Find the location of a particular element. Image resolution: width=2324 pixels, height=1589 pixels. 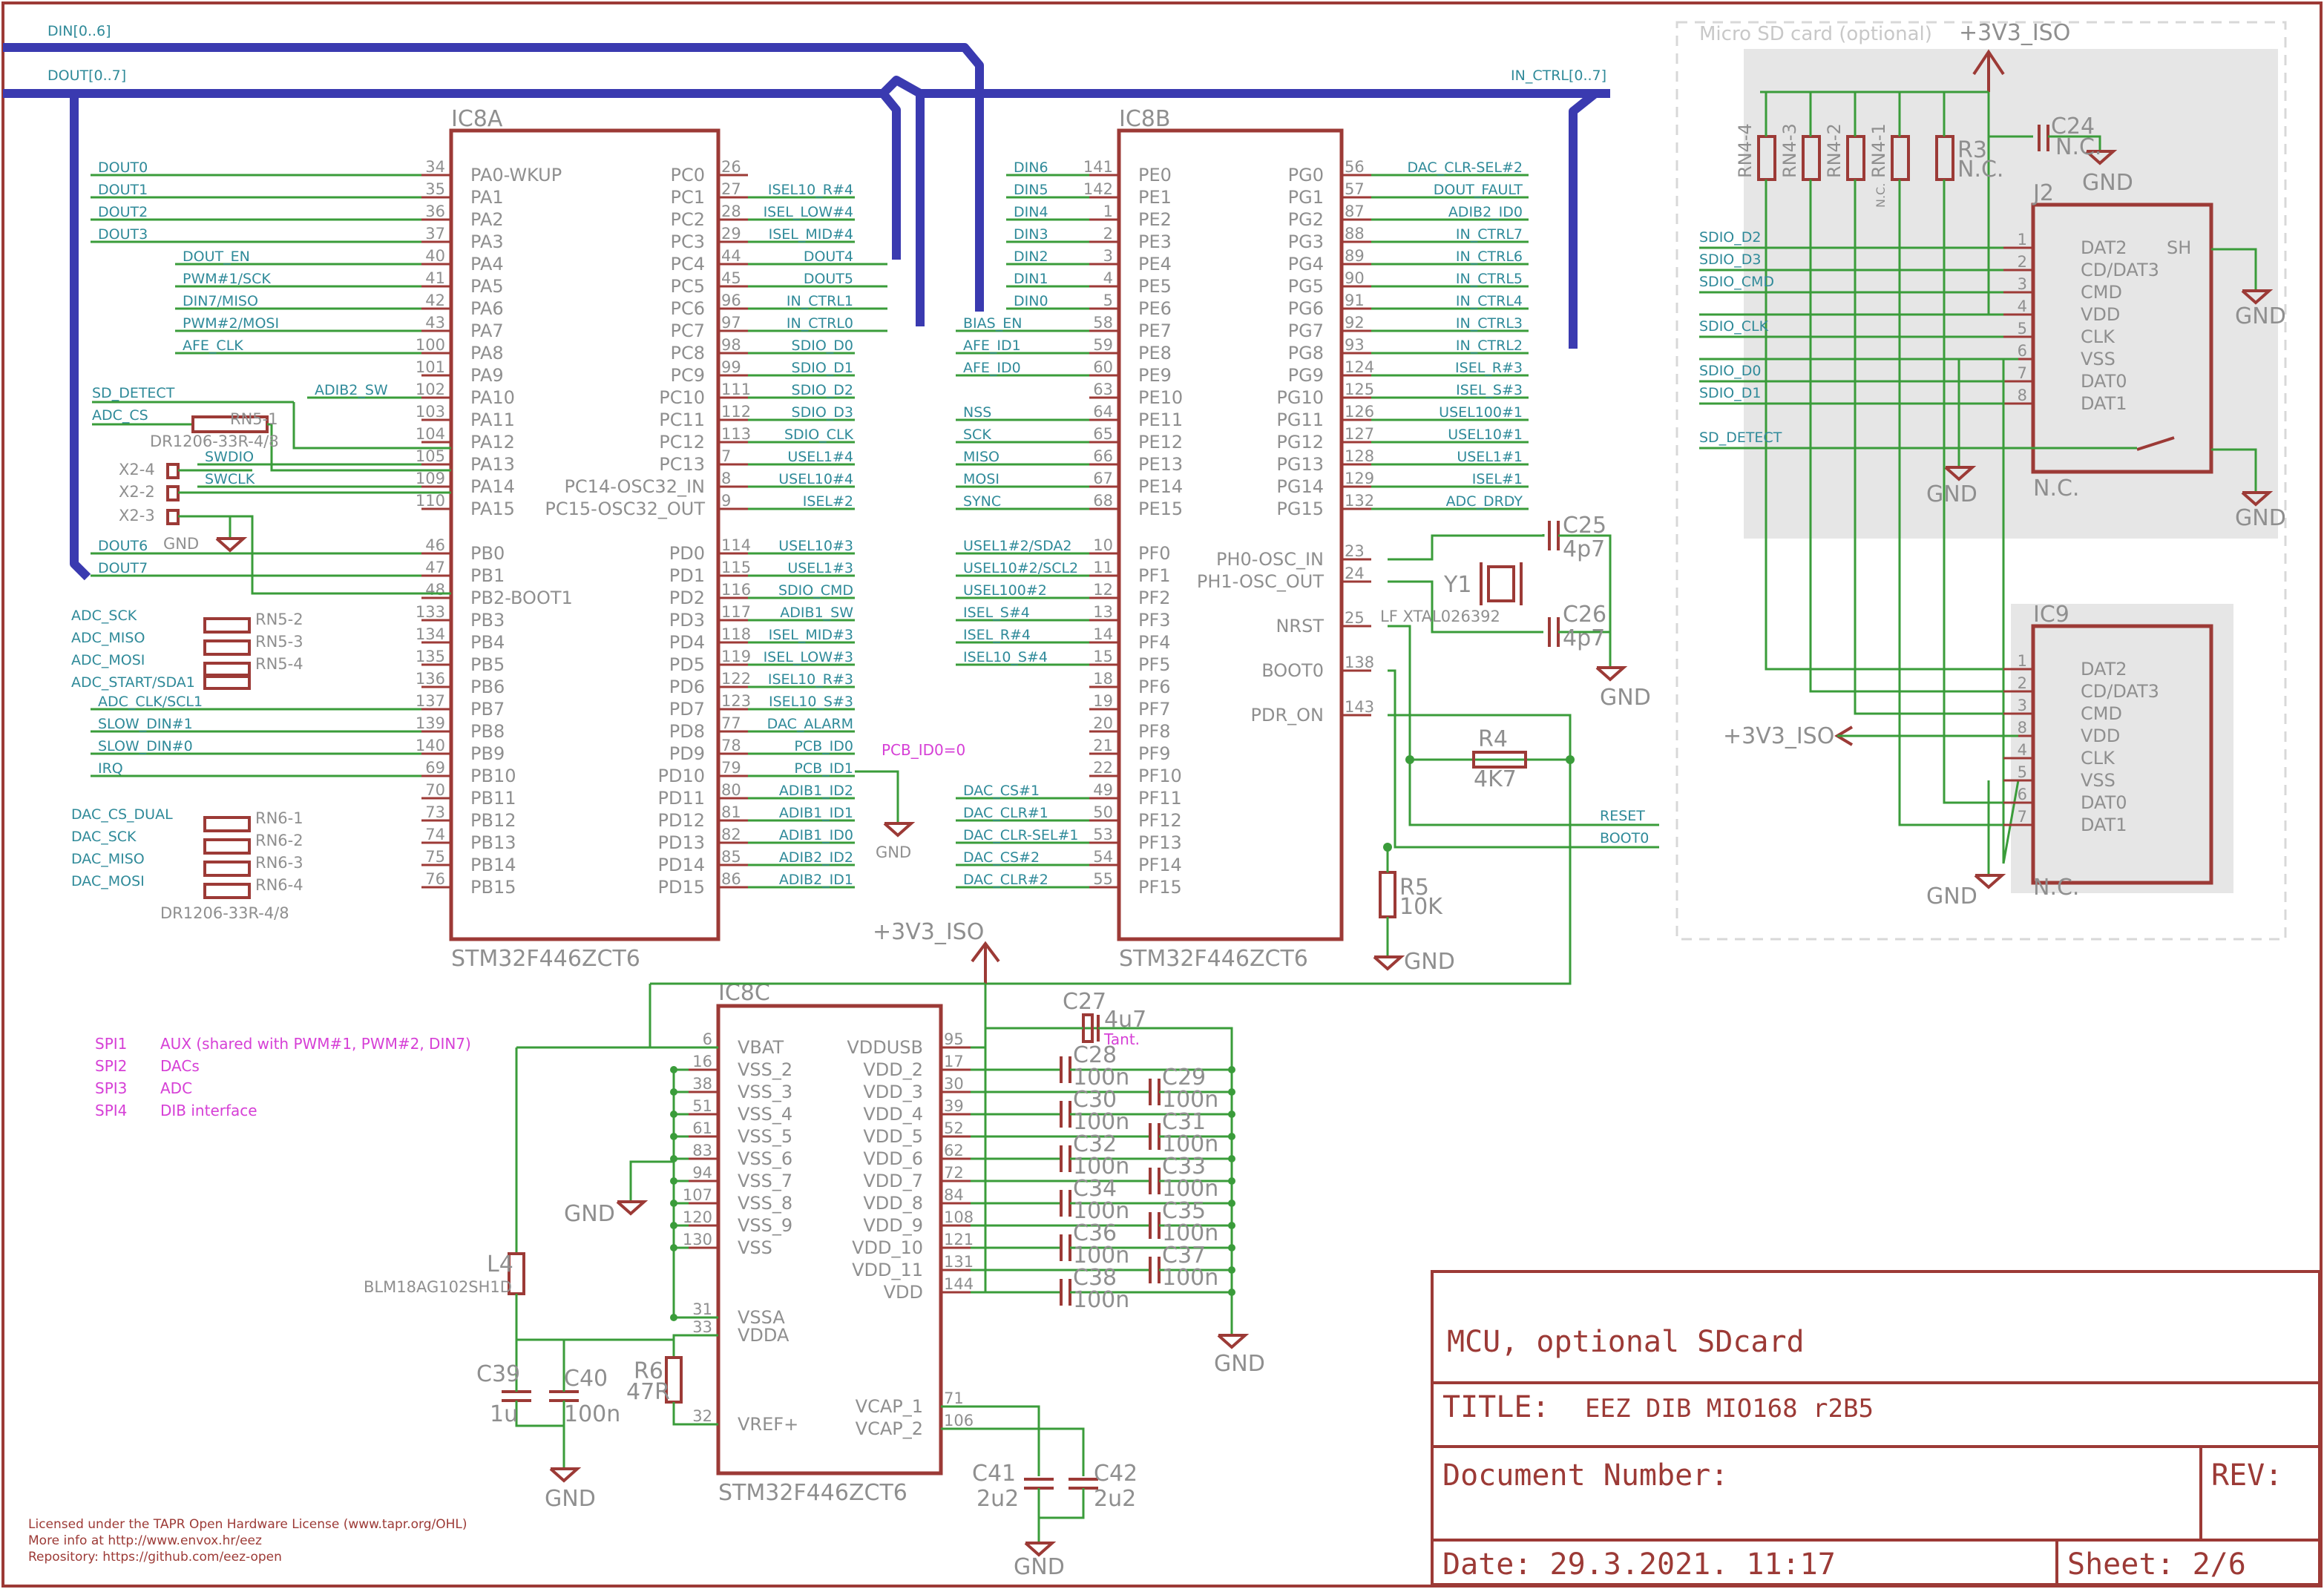

pin-name: VCAP_1 is located at coordinates (889, 1406).